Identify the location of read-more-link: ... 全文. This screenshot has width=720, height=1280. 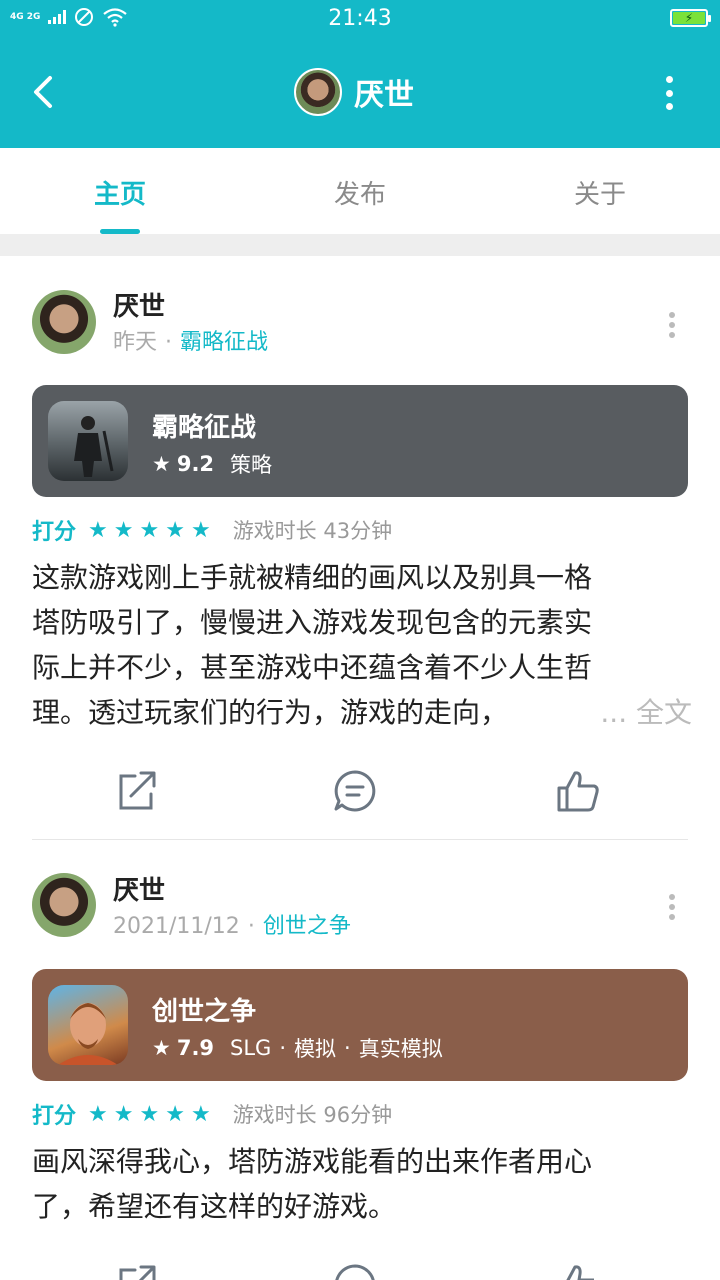
(646, 712).